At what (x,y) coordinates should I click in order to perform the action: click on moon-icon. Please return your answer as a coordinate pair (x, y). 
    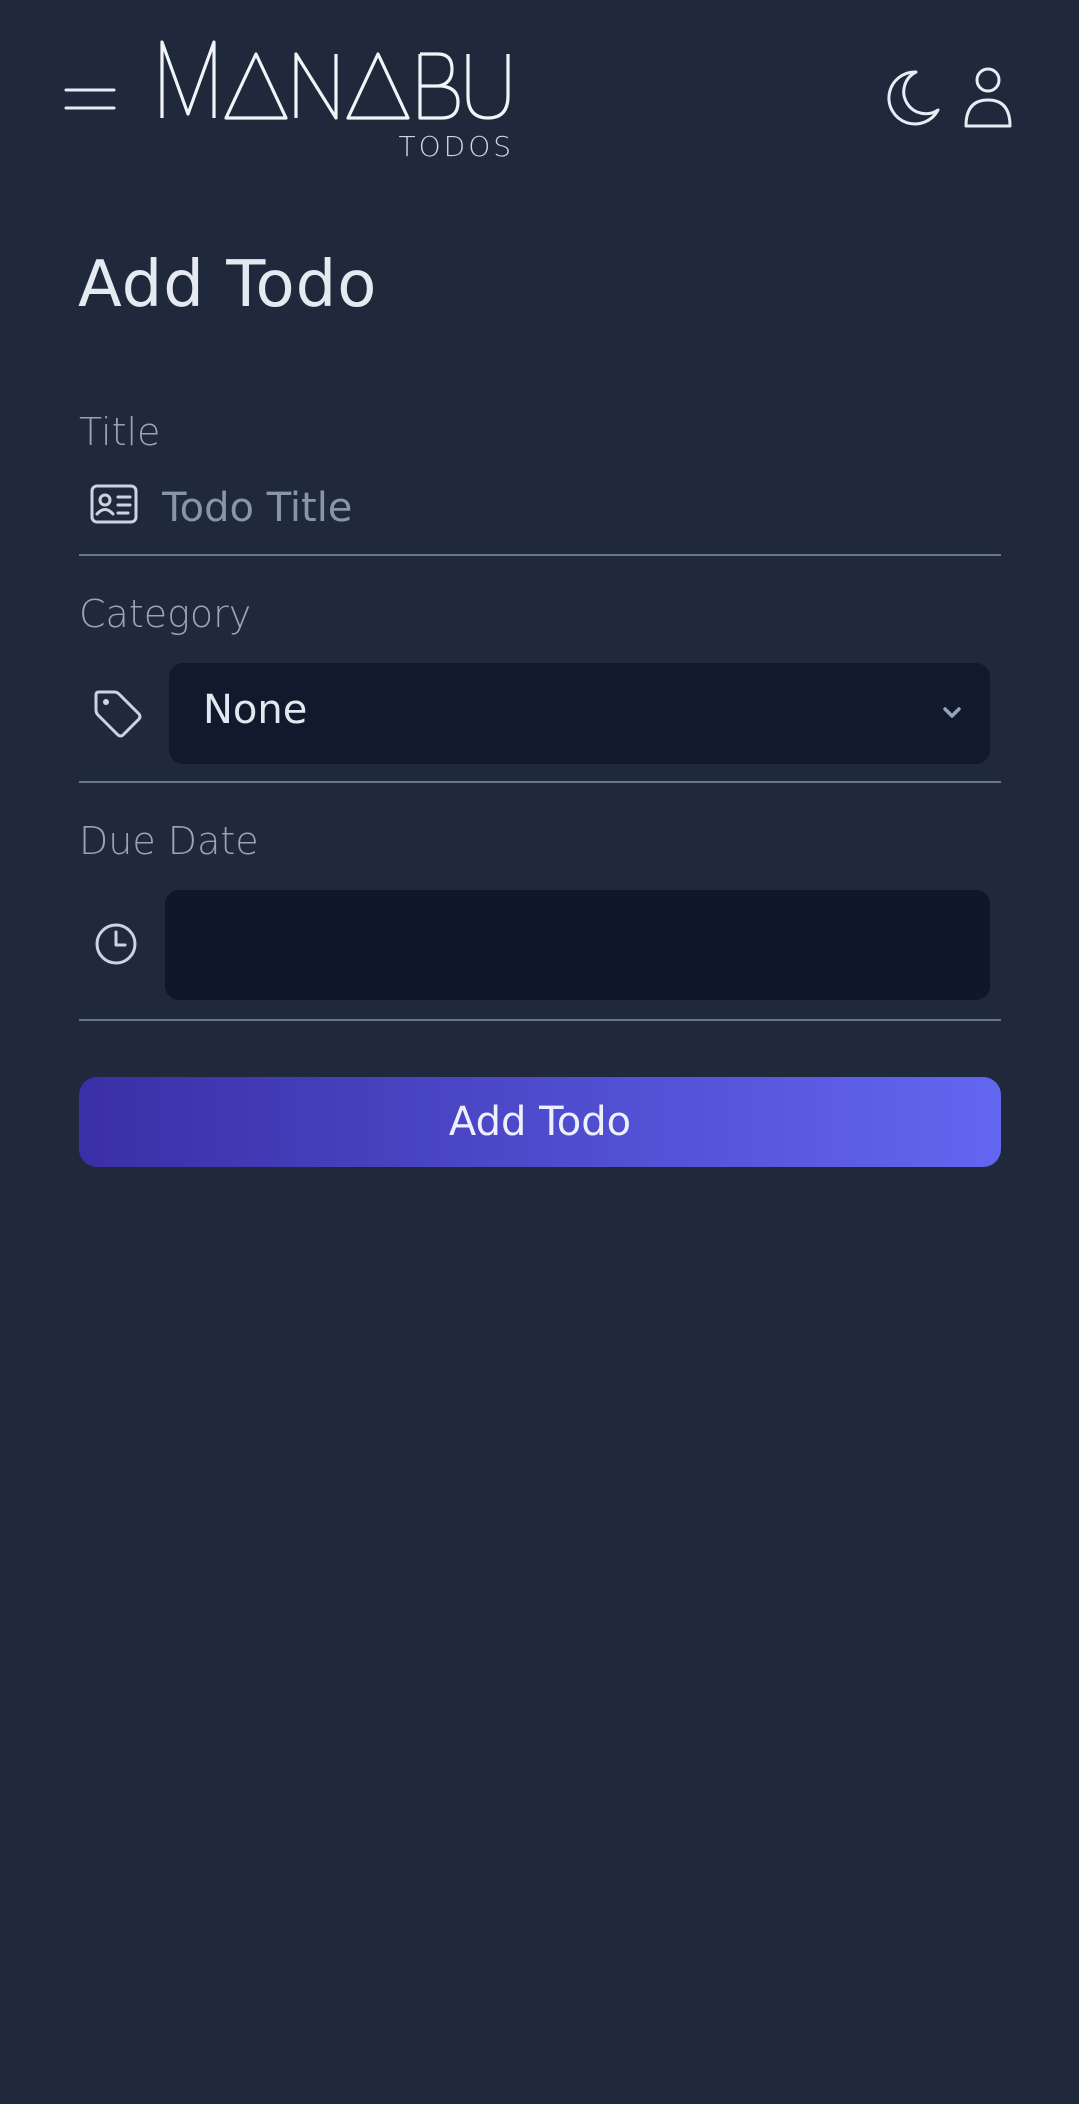
    Looking at the image, I should click on (912, 98).